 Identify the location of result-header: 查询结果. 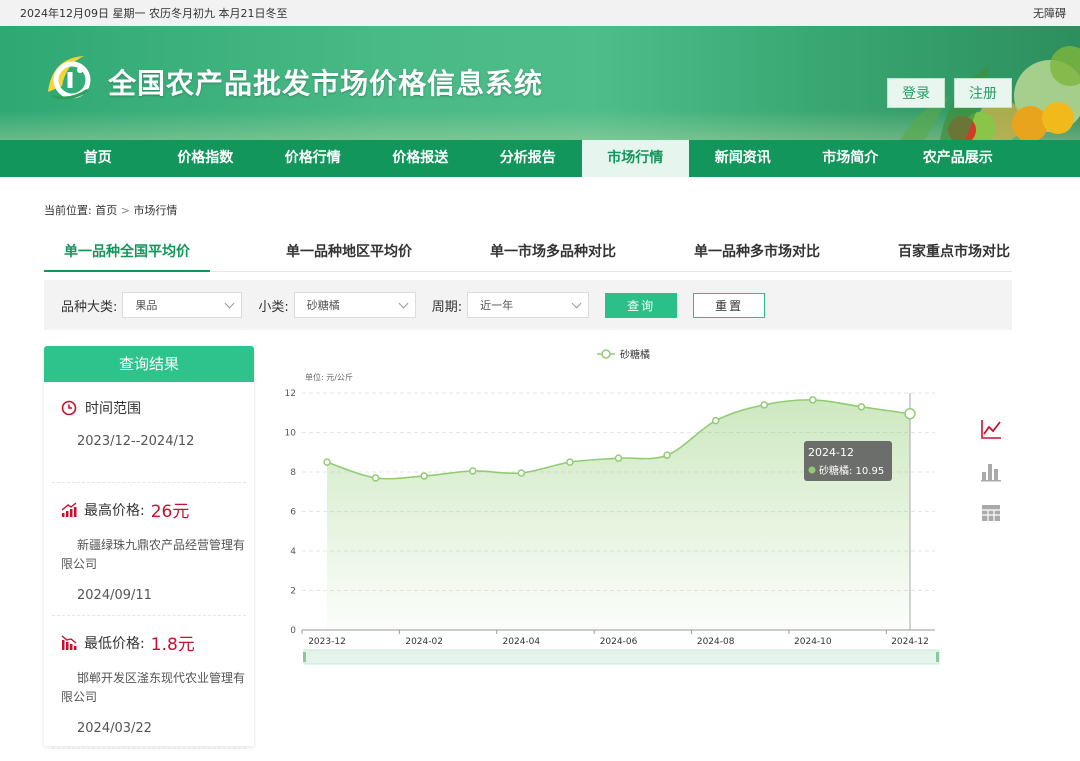
(149, 364).